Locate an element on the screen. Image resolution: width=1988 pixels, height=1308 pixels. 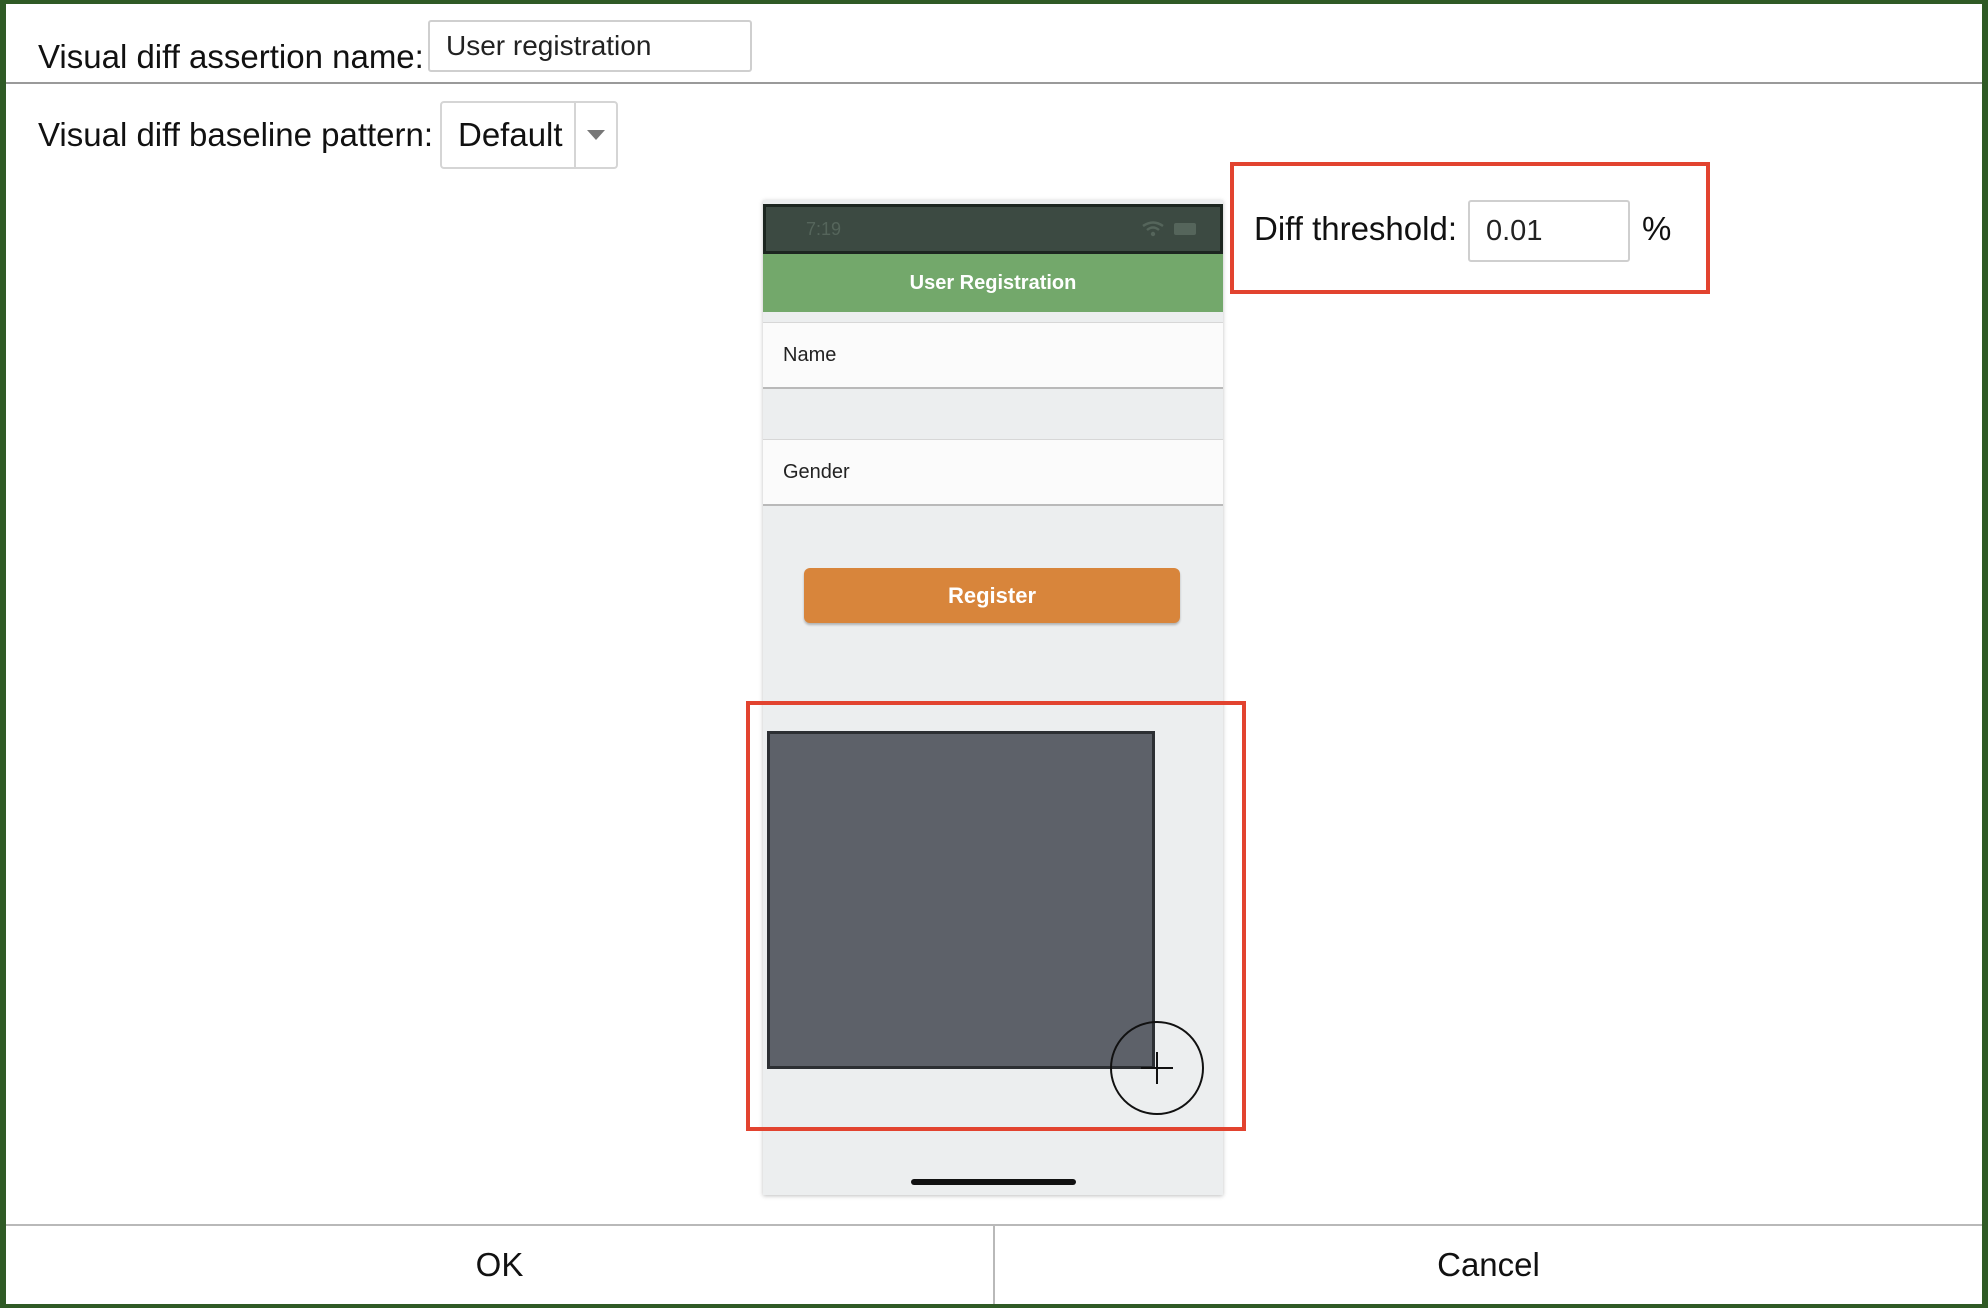
header-divider is located at coordinates (994, 83).